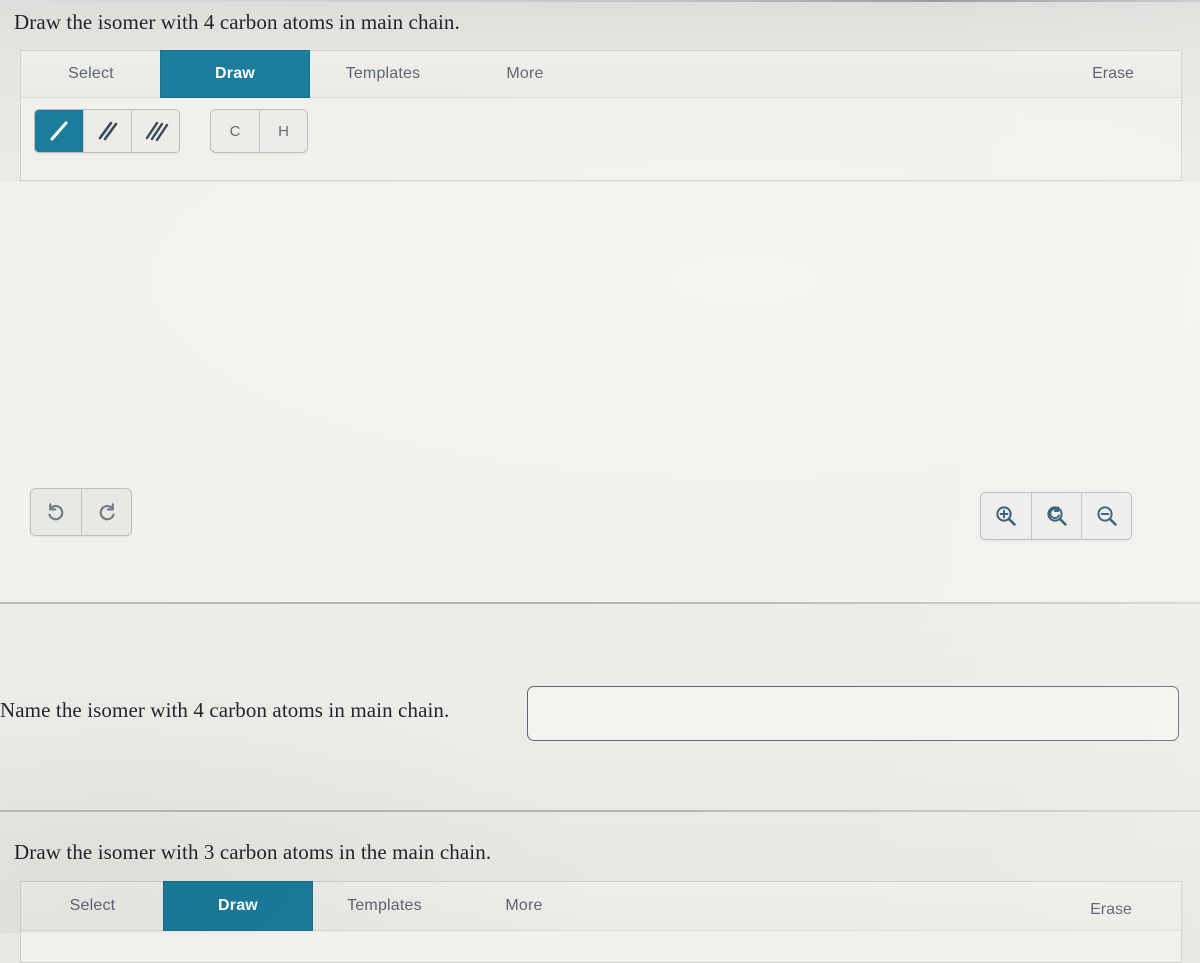 The height and width of the screenshot is (963, 1200). I want to click on erase-button-3c: Erase, so click(1111, 906).